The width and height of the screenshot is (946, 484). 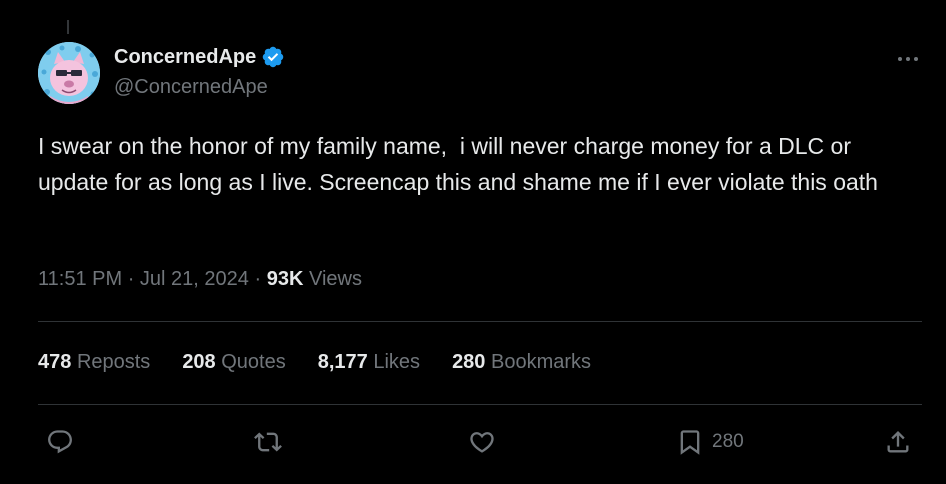 I want to click on share-button, so click(x=898, y=442).